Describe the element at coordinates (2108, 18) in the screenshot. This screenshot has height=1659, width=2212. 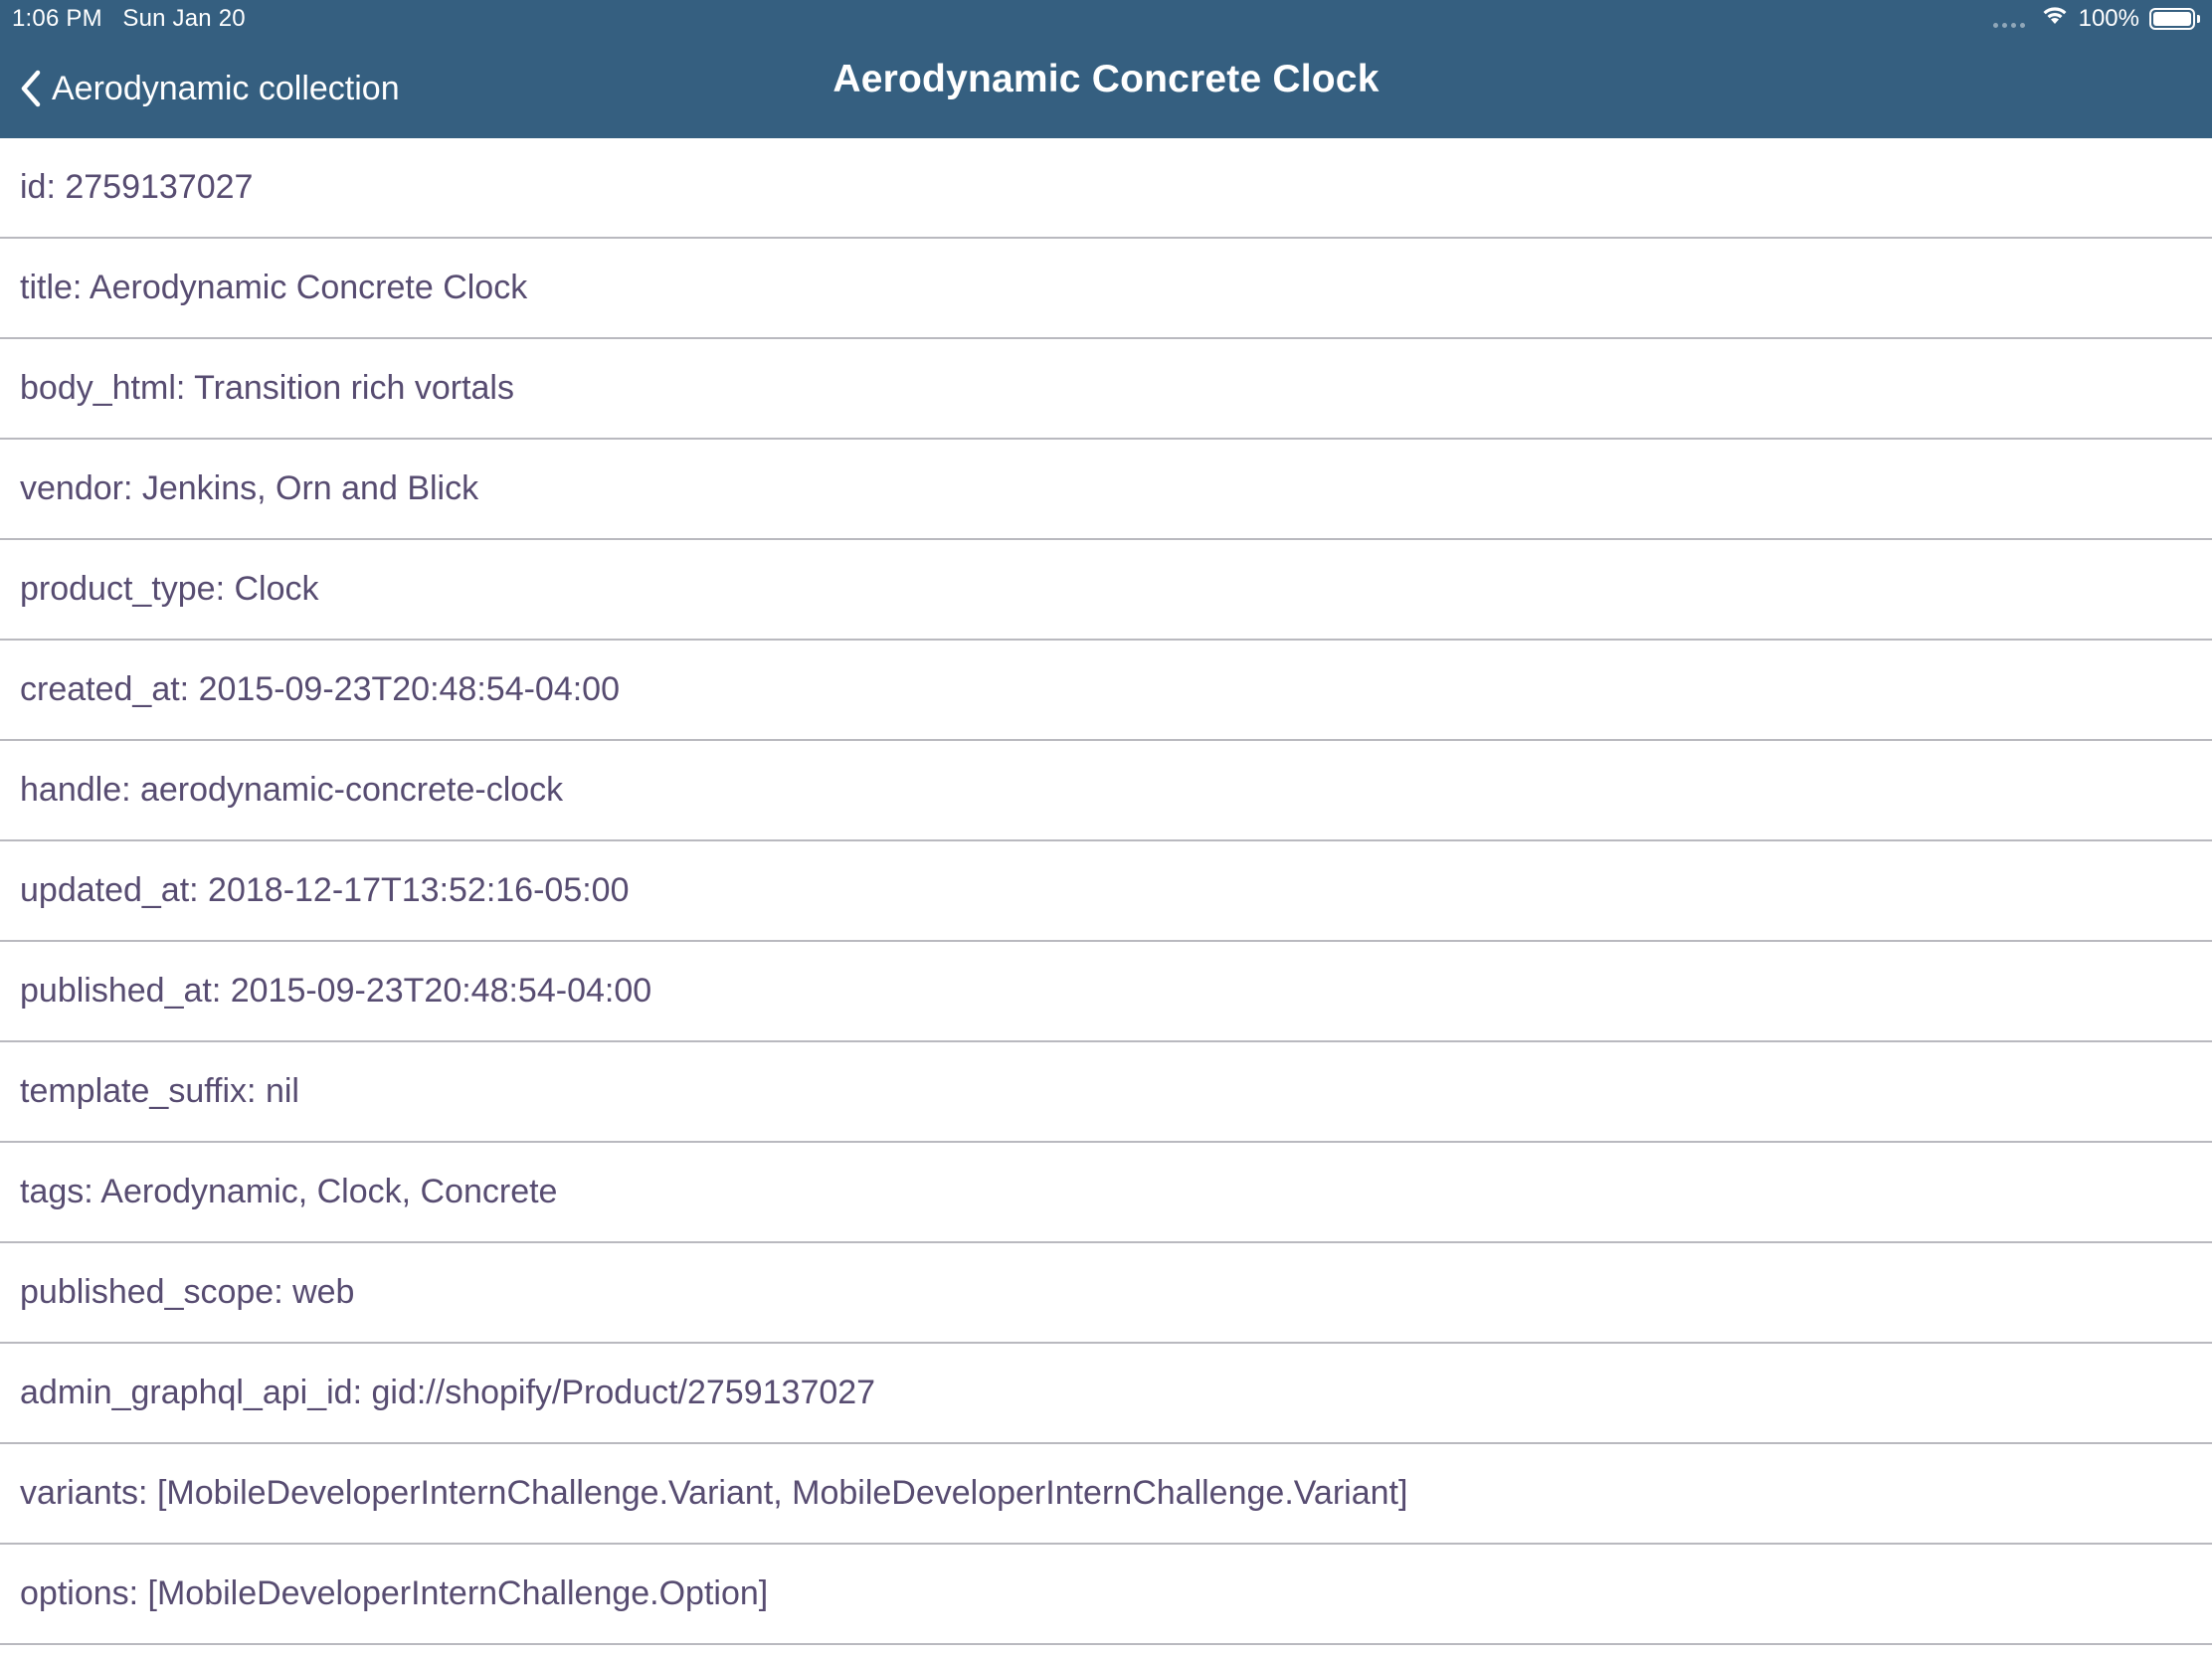
I see `battery-percentage: 100%` at that location.